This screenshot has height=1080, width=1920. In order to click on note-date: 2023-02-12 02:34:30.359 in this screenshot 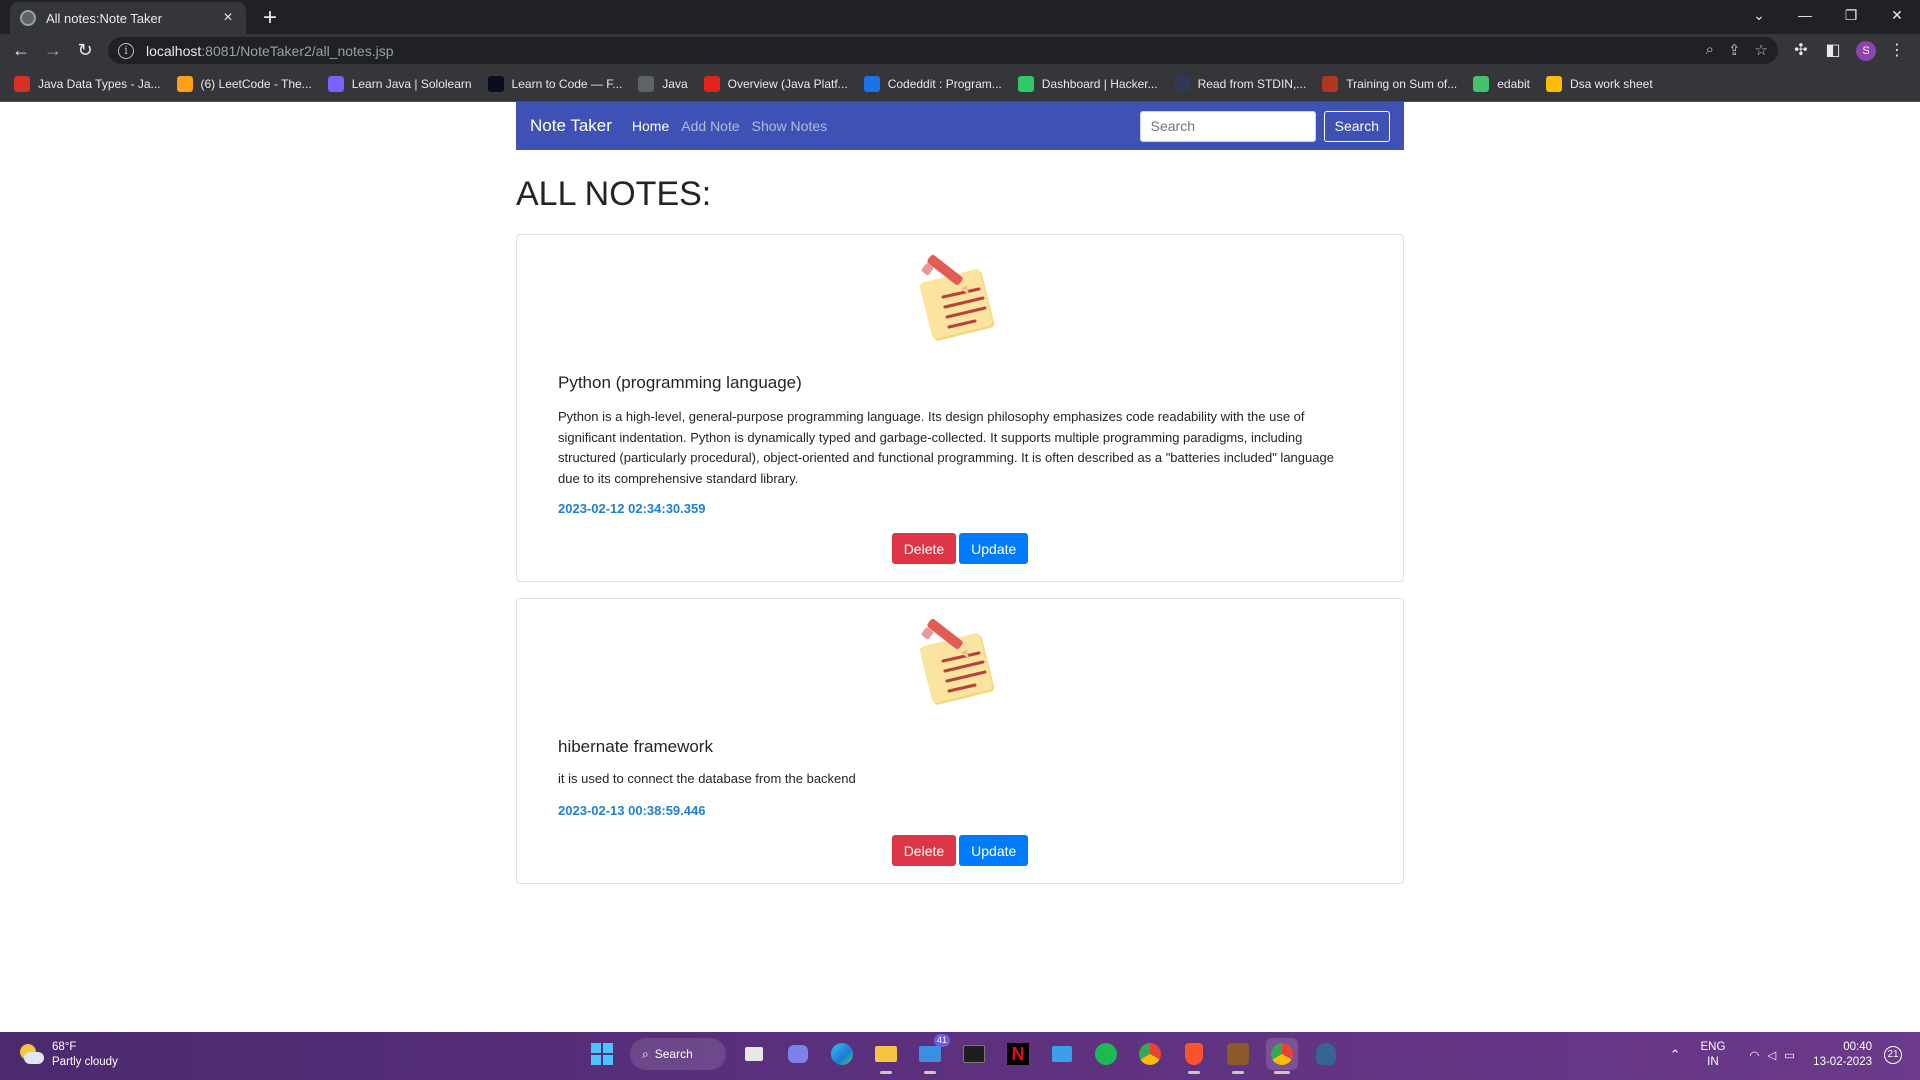, I will do `click(632, 508)`.